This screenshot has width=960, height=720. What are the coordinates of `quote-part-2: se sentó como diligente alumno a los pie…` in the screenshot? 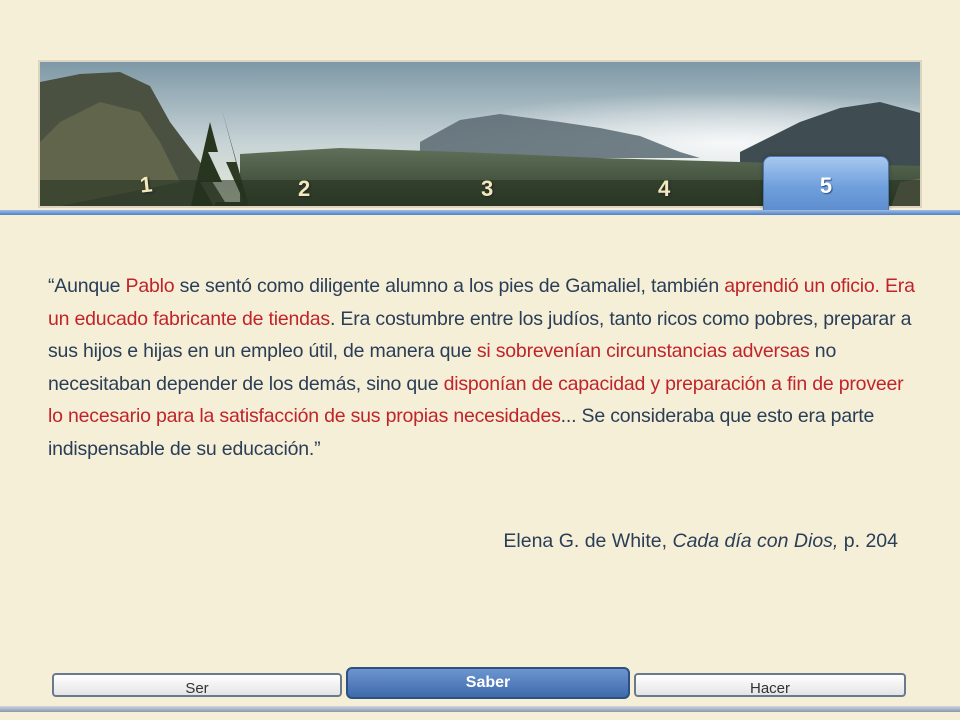 It's located at (449, 286).